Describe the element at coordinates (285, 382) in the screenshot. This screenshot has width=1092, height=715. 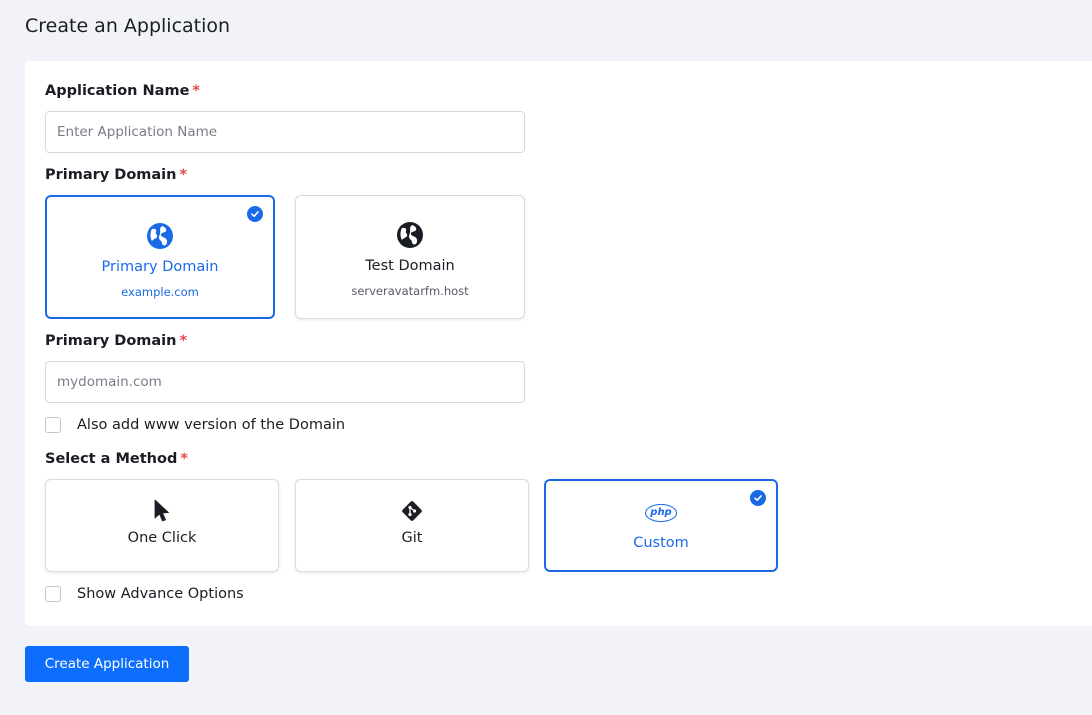
I see `primary-domain-input` at that location.